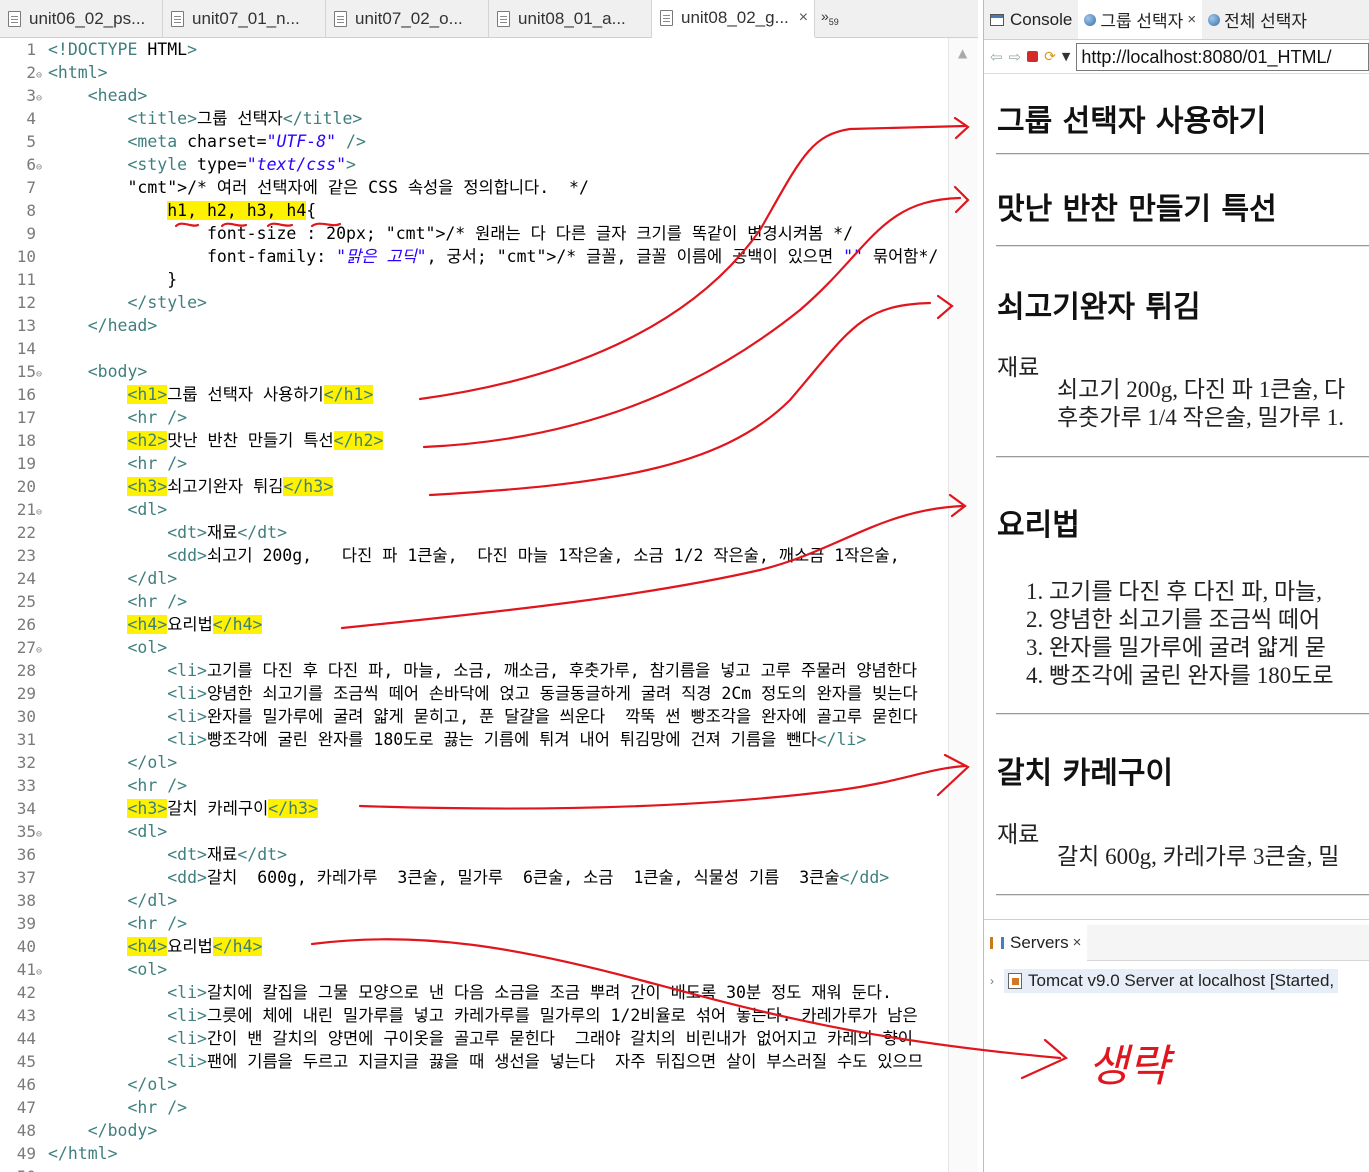  What do you see at coordinates (26, 256) in the screenshot?
I see `line-number: 10` at bounding box center [26, 256].